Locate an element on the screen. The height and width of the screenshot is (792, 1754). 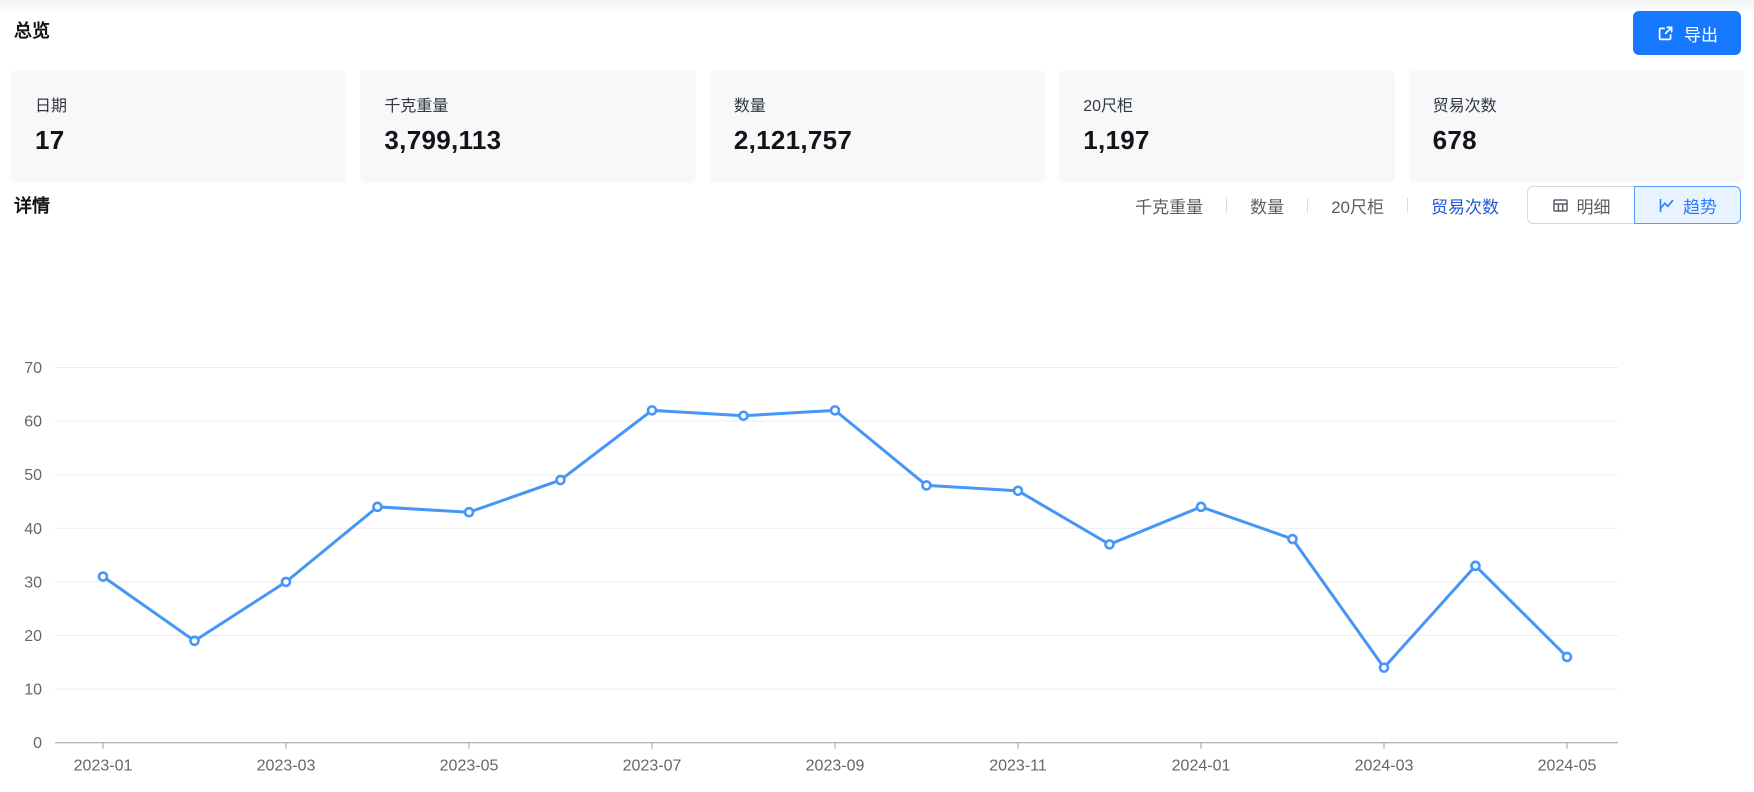
trend-view-button: 趋势 is located at coordinates (1687, 205).